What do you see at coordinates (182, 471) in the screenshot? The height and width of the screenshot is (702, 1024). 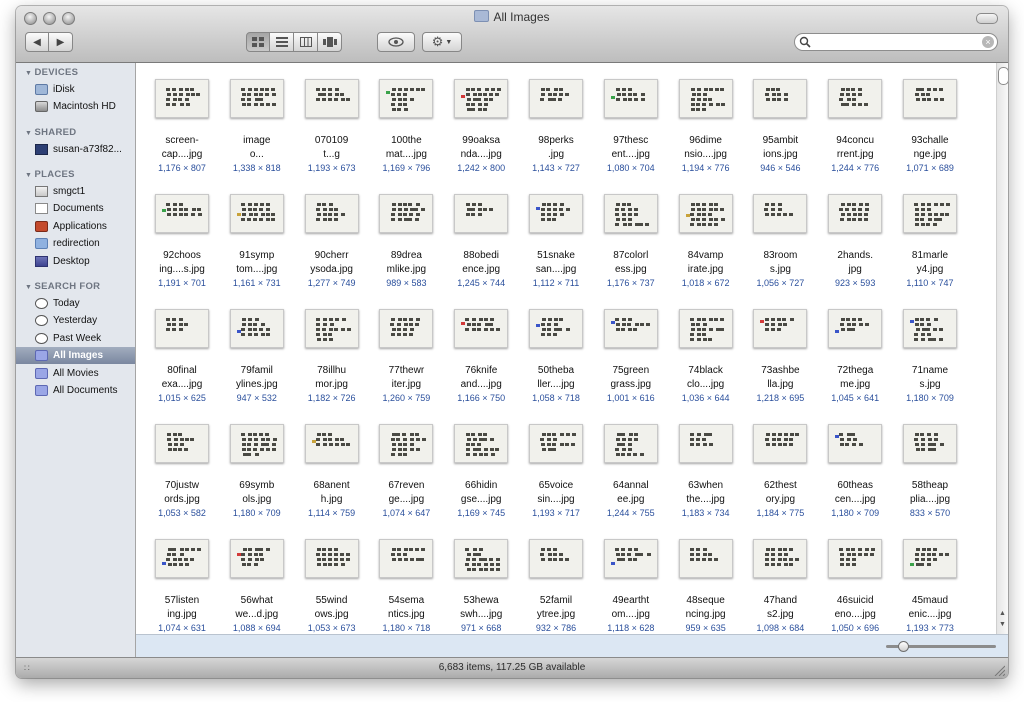 I see `file-item: 70justw ords.jpg 1,053 × 582` at bounding box center [182, 471].